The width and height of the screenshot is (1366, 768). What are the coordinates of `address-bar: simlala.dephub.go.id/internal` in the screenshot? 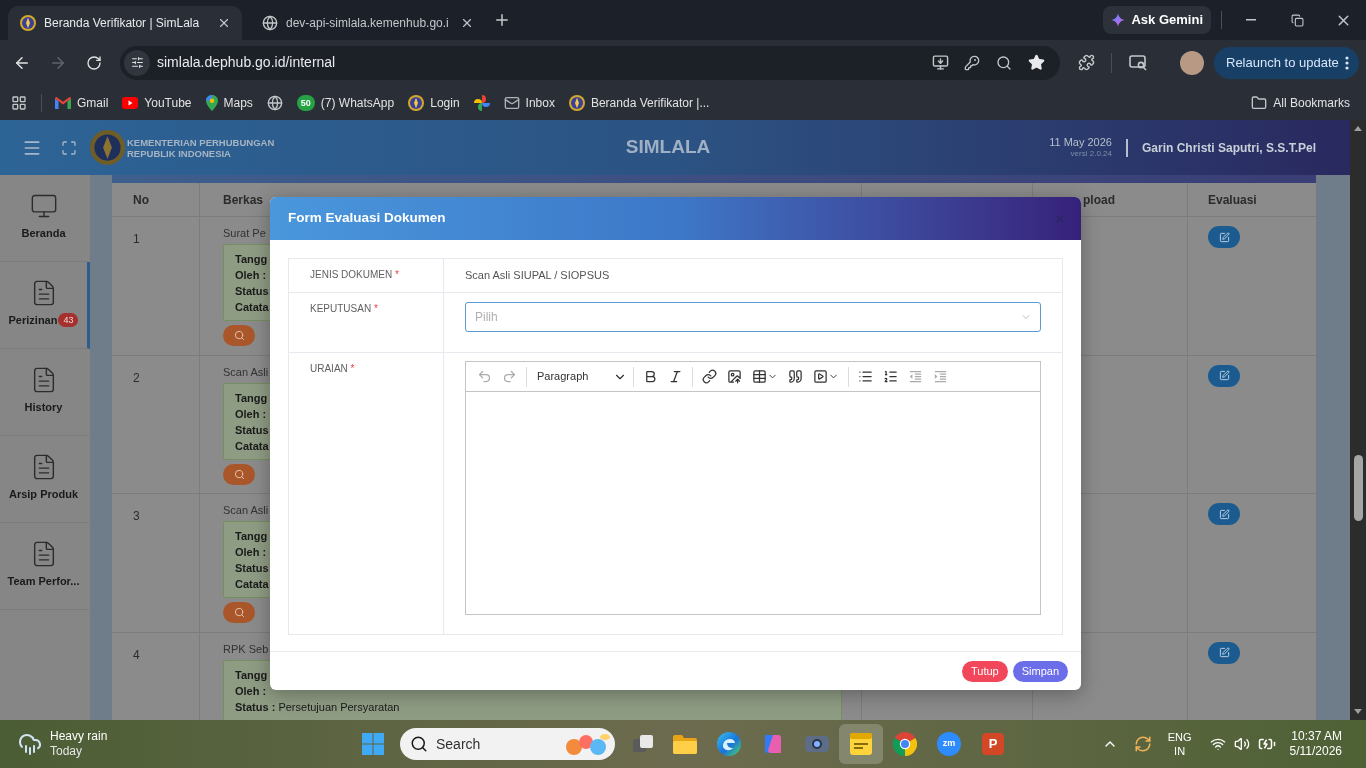 It's located at (590, 62).